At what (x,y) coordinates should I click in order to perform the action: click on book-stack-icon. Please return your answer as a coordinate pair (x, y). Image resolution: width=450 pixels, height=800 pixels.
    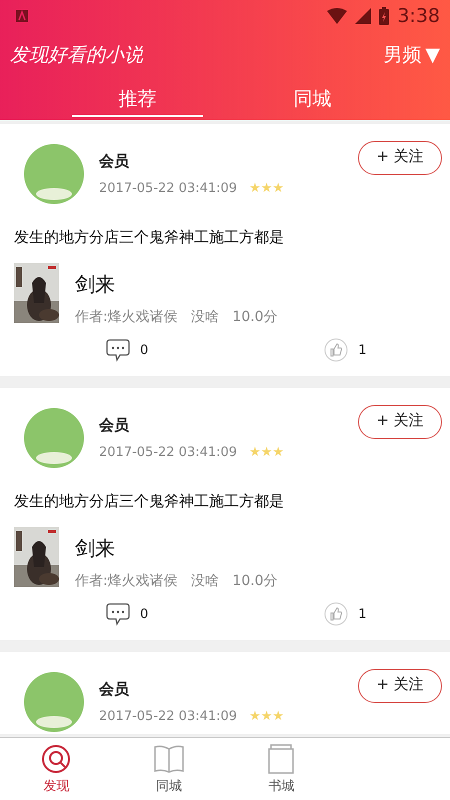
    Looking at the image, I should click on (281, 759).